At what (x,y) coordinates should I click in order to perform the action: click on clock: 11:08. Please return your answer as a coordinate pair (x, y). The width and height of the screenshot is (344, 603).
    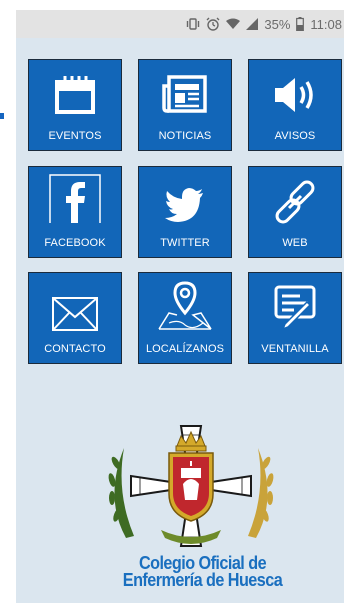
    Looking at the image, I should click on (326, 24).